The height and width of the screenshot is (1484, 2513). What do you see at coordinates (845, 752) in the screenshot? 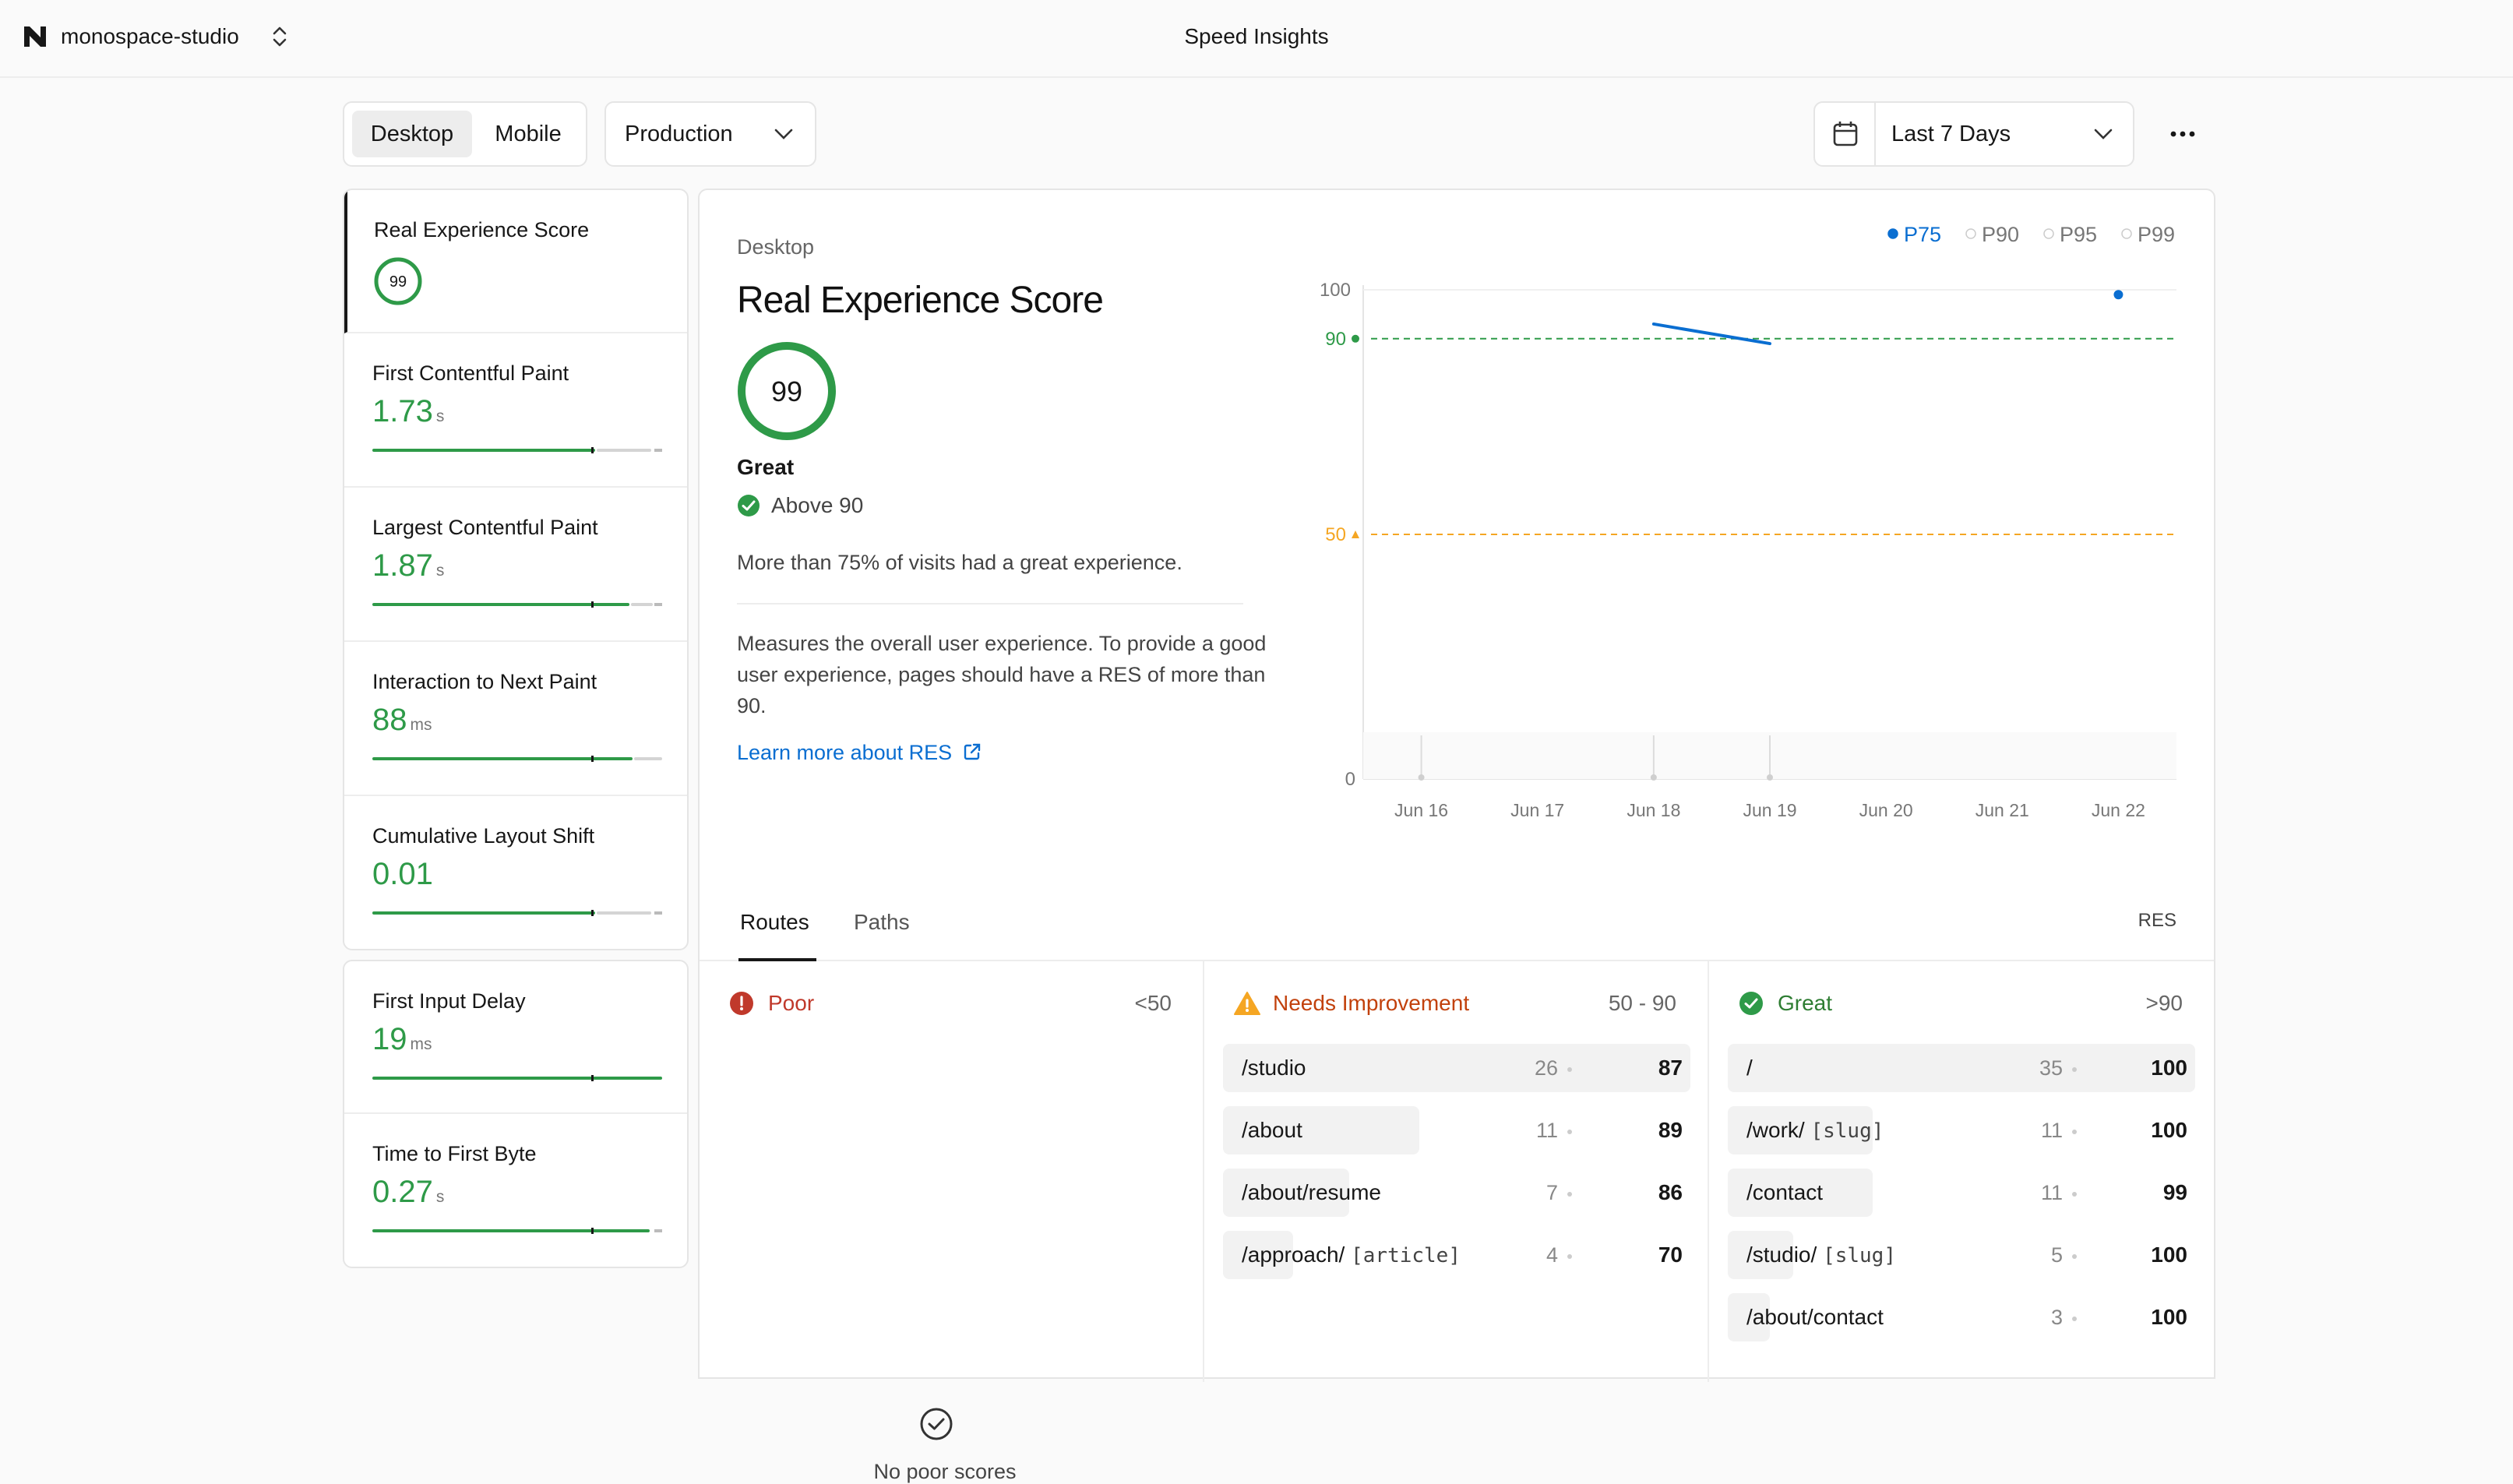
I see `learn-more-label: Learn more about RES` at bounding box center [845, 752].